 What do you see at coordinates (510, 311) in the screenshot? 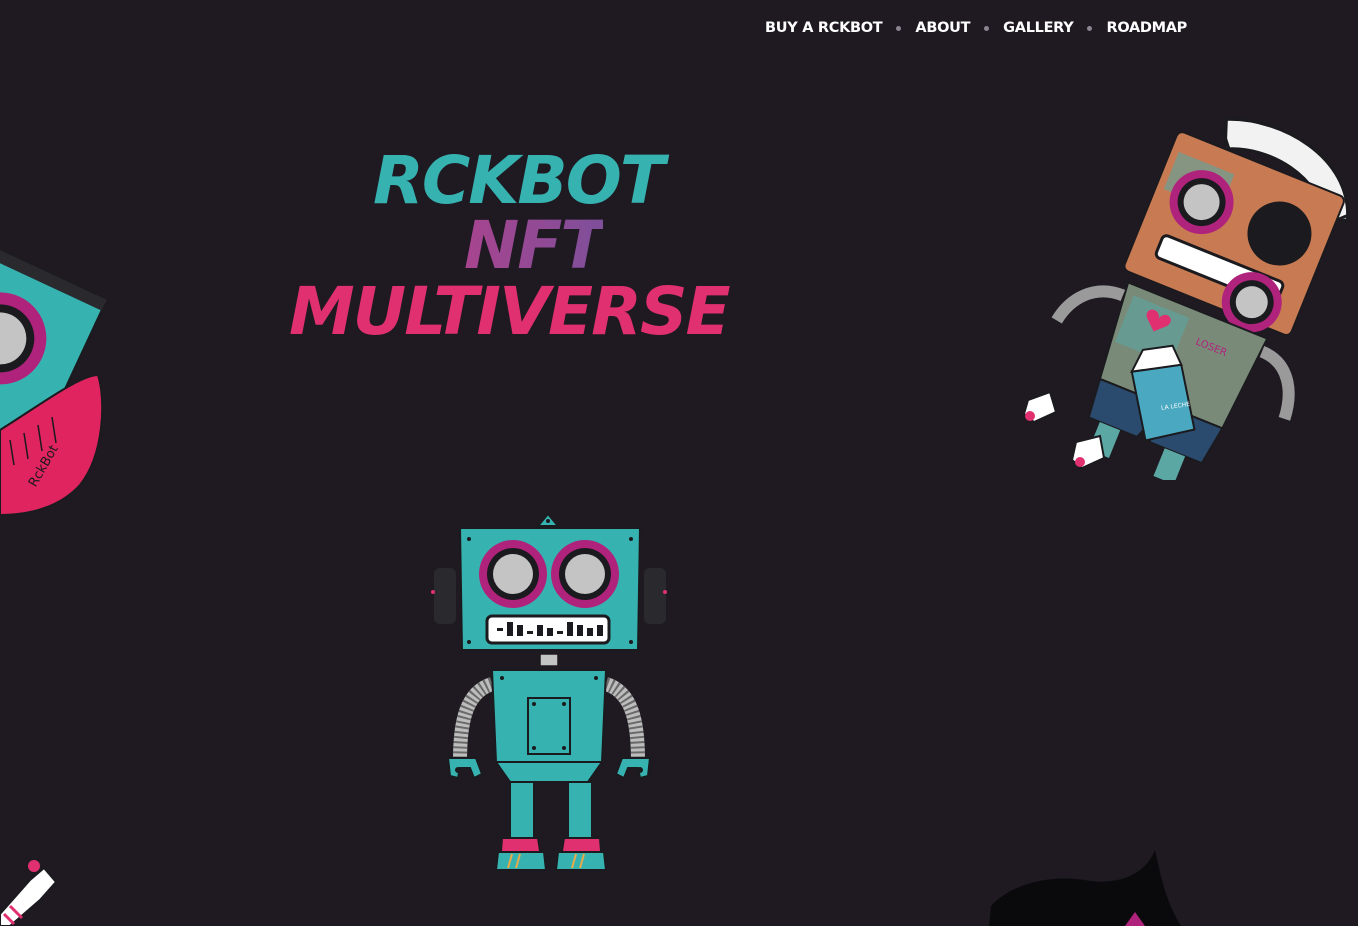
I see `hero-title-line-multiverse: MULTIVERSE` at bounding box center [510, 311].